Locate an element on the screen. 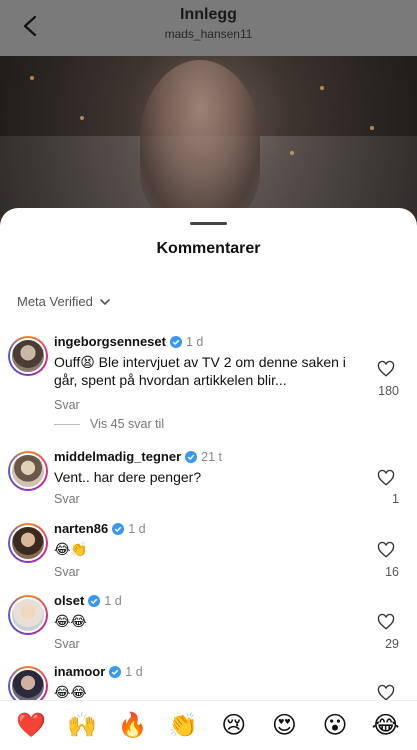 This screenshot has height=750, width=417. emoji-crying-button: 😢 is located at coordinates (234, 725).